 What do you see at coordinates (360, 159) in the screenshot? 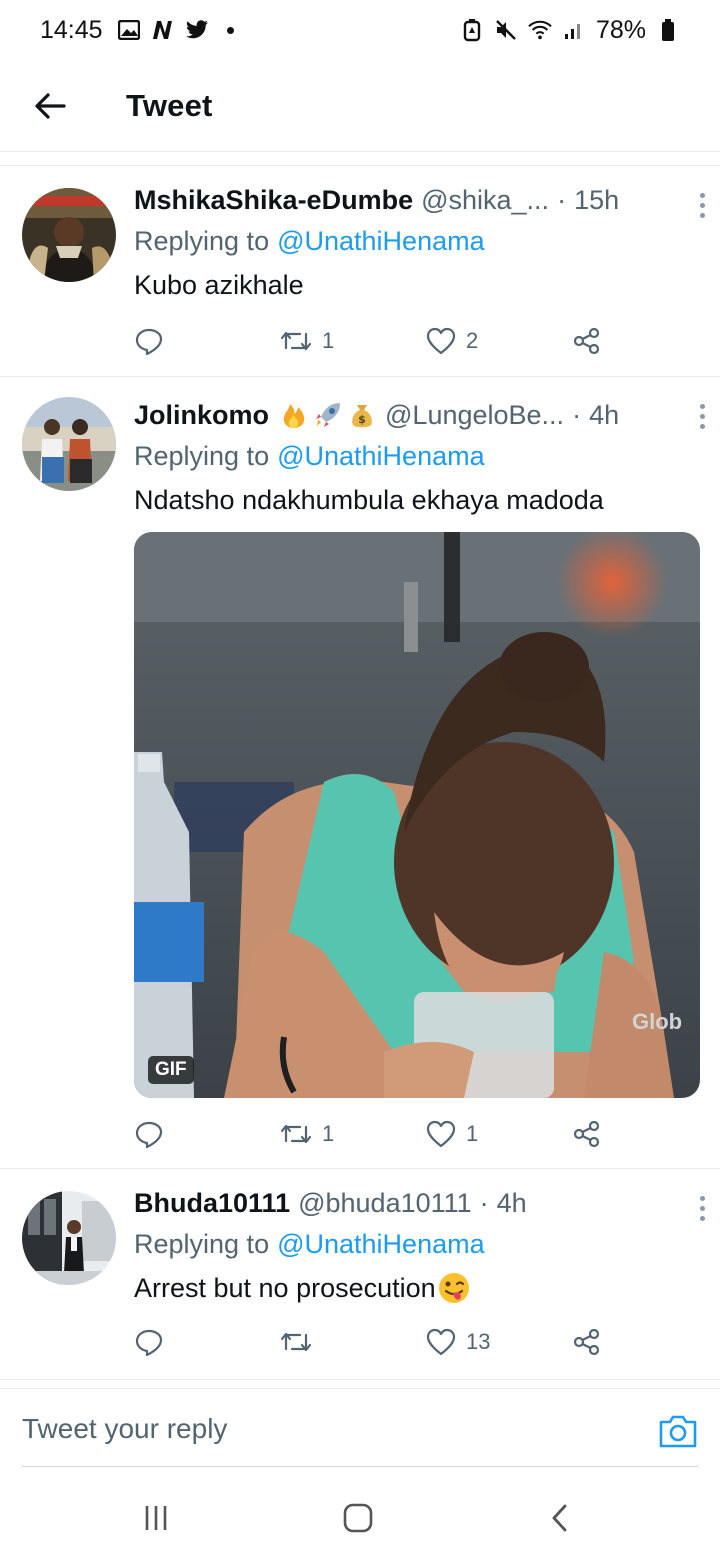
I see `divider` at bounding box center [360, 159].